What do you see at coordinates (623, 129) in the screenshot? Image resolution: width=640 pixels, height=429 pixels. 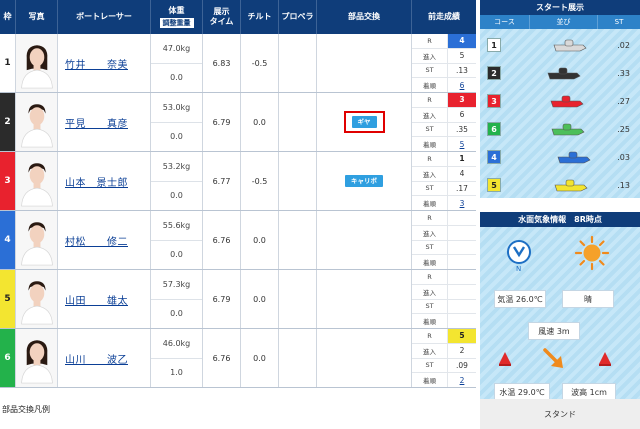 I see `start-timing: .25` at bounding box center [623, 129].